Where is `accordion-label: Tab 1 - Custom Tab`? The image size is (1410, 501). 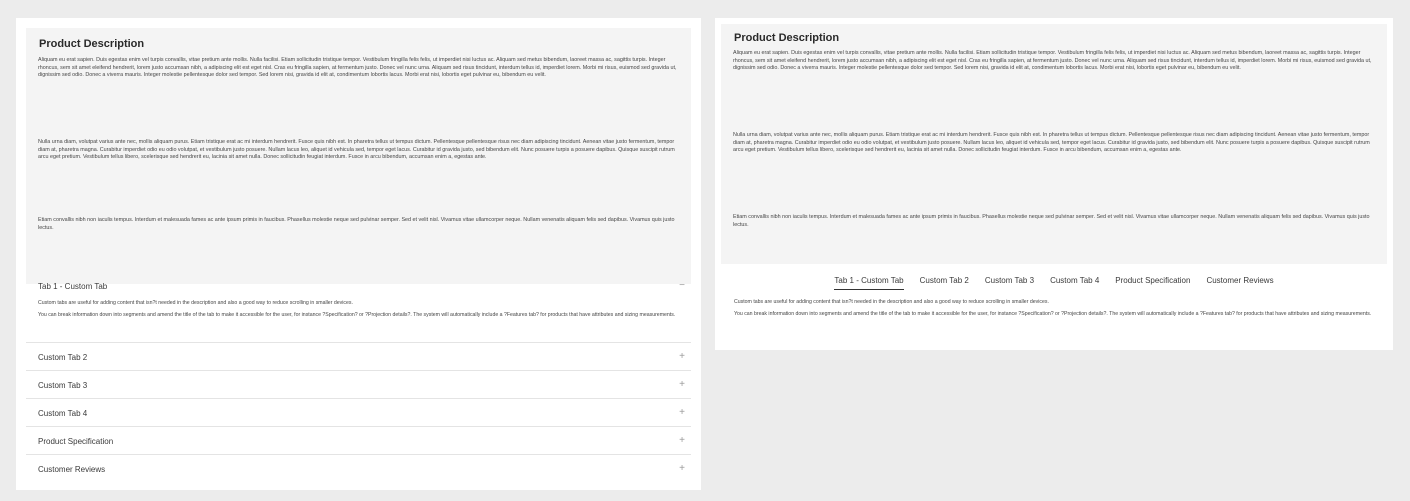 accordion-label: Tab 1 - Custom Tab is located at coordinates (73, 286).